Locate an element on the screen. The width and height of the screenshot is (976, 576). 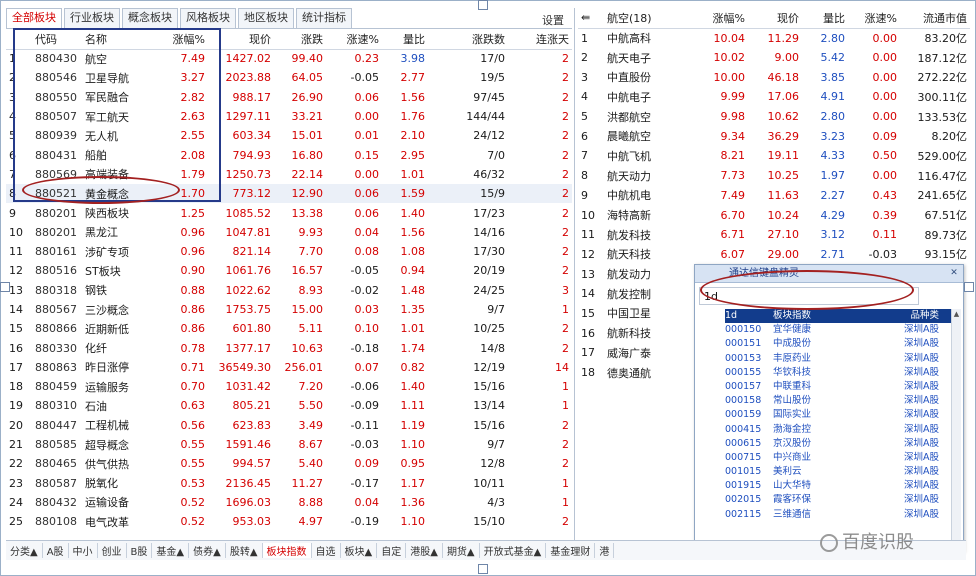
bottom-tab: B股 is located at coordinates (140, 550).